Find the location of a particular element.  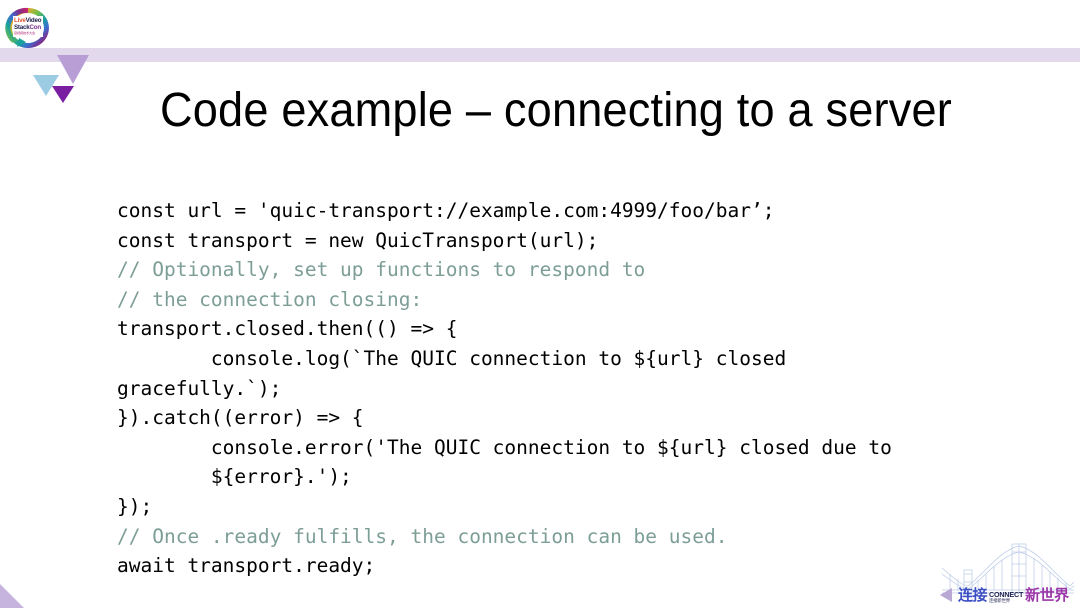

conference-watermark: 连接 CONNECT 连接新世界 新世界 is located at coordinates (1008, 571).